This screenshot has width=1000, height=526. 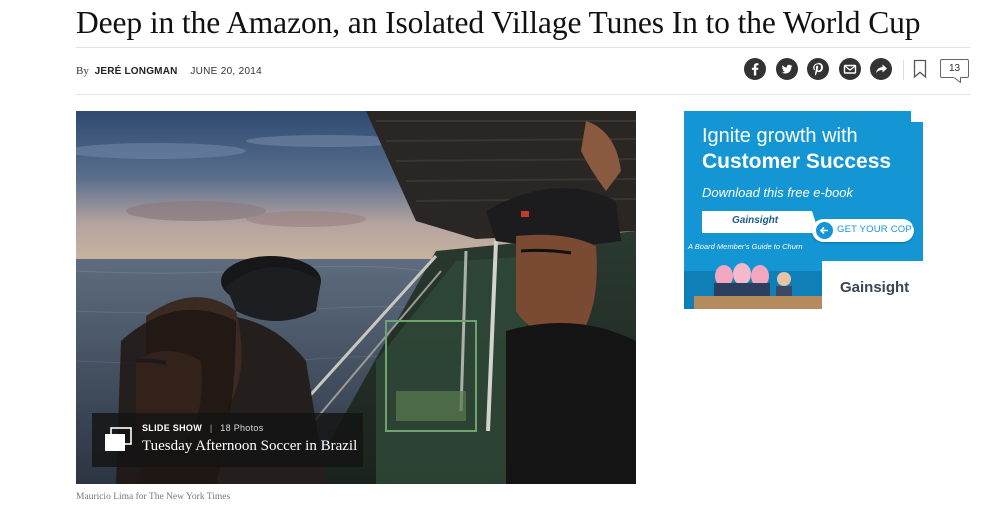 What do you see at coordinates (780, 136) in the screenshot?
I see `ad-headline-line1: Ignite growth with` at bounding box center [780, 136].